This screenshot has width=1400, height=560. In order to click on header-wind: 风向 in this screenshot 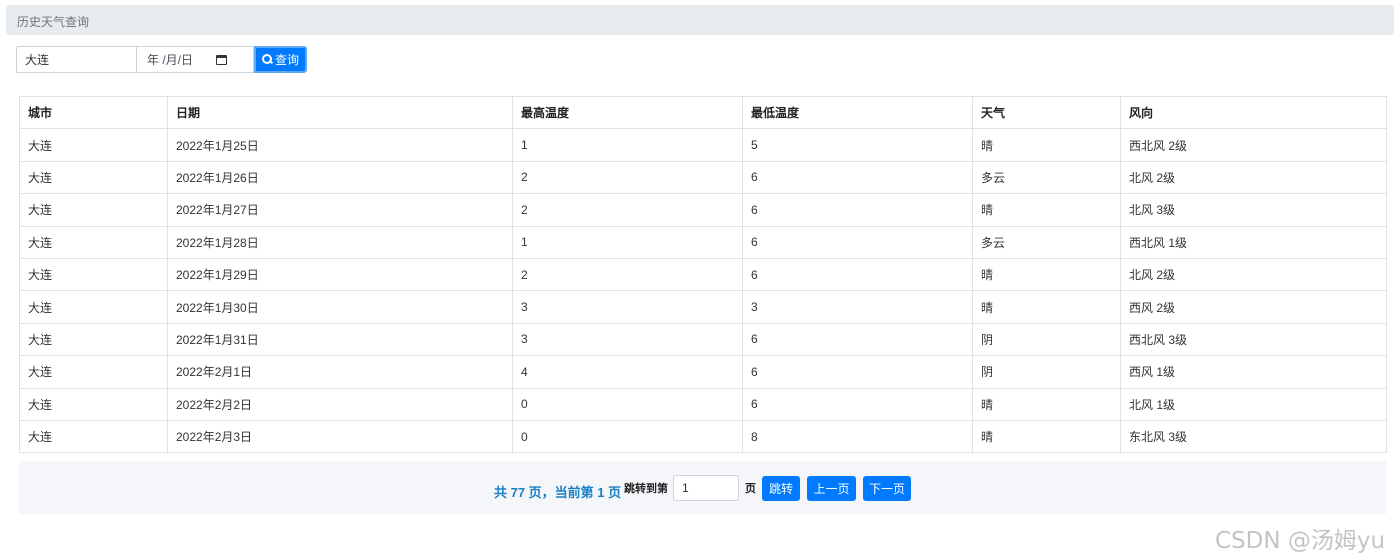, I will do `click(1253, 112)`.